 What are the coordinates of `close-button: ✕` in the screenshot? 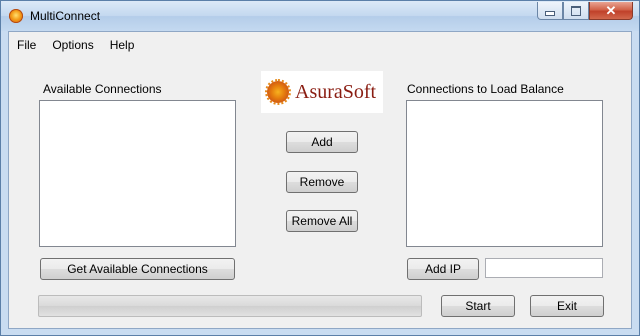 It's located at (611, 11).